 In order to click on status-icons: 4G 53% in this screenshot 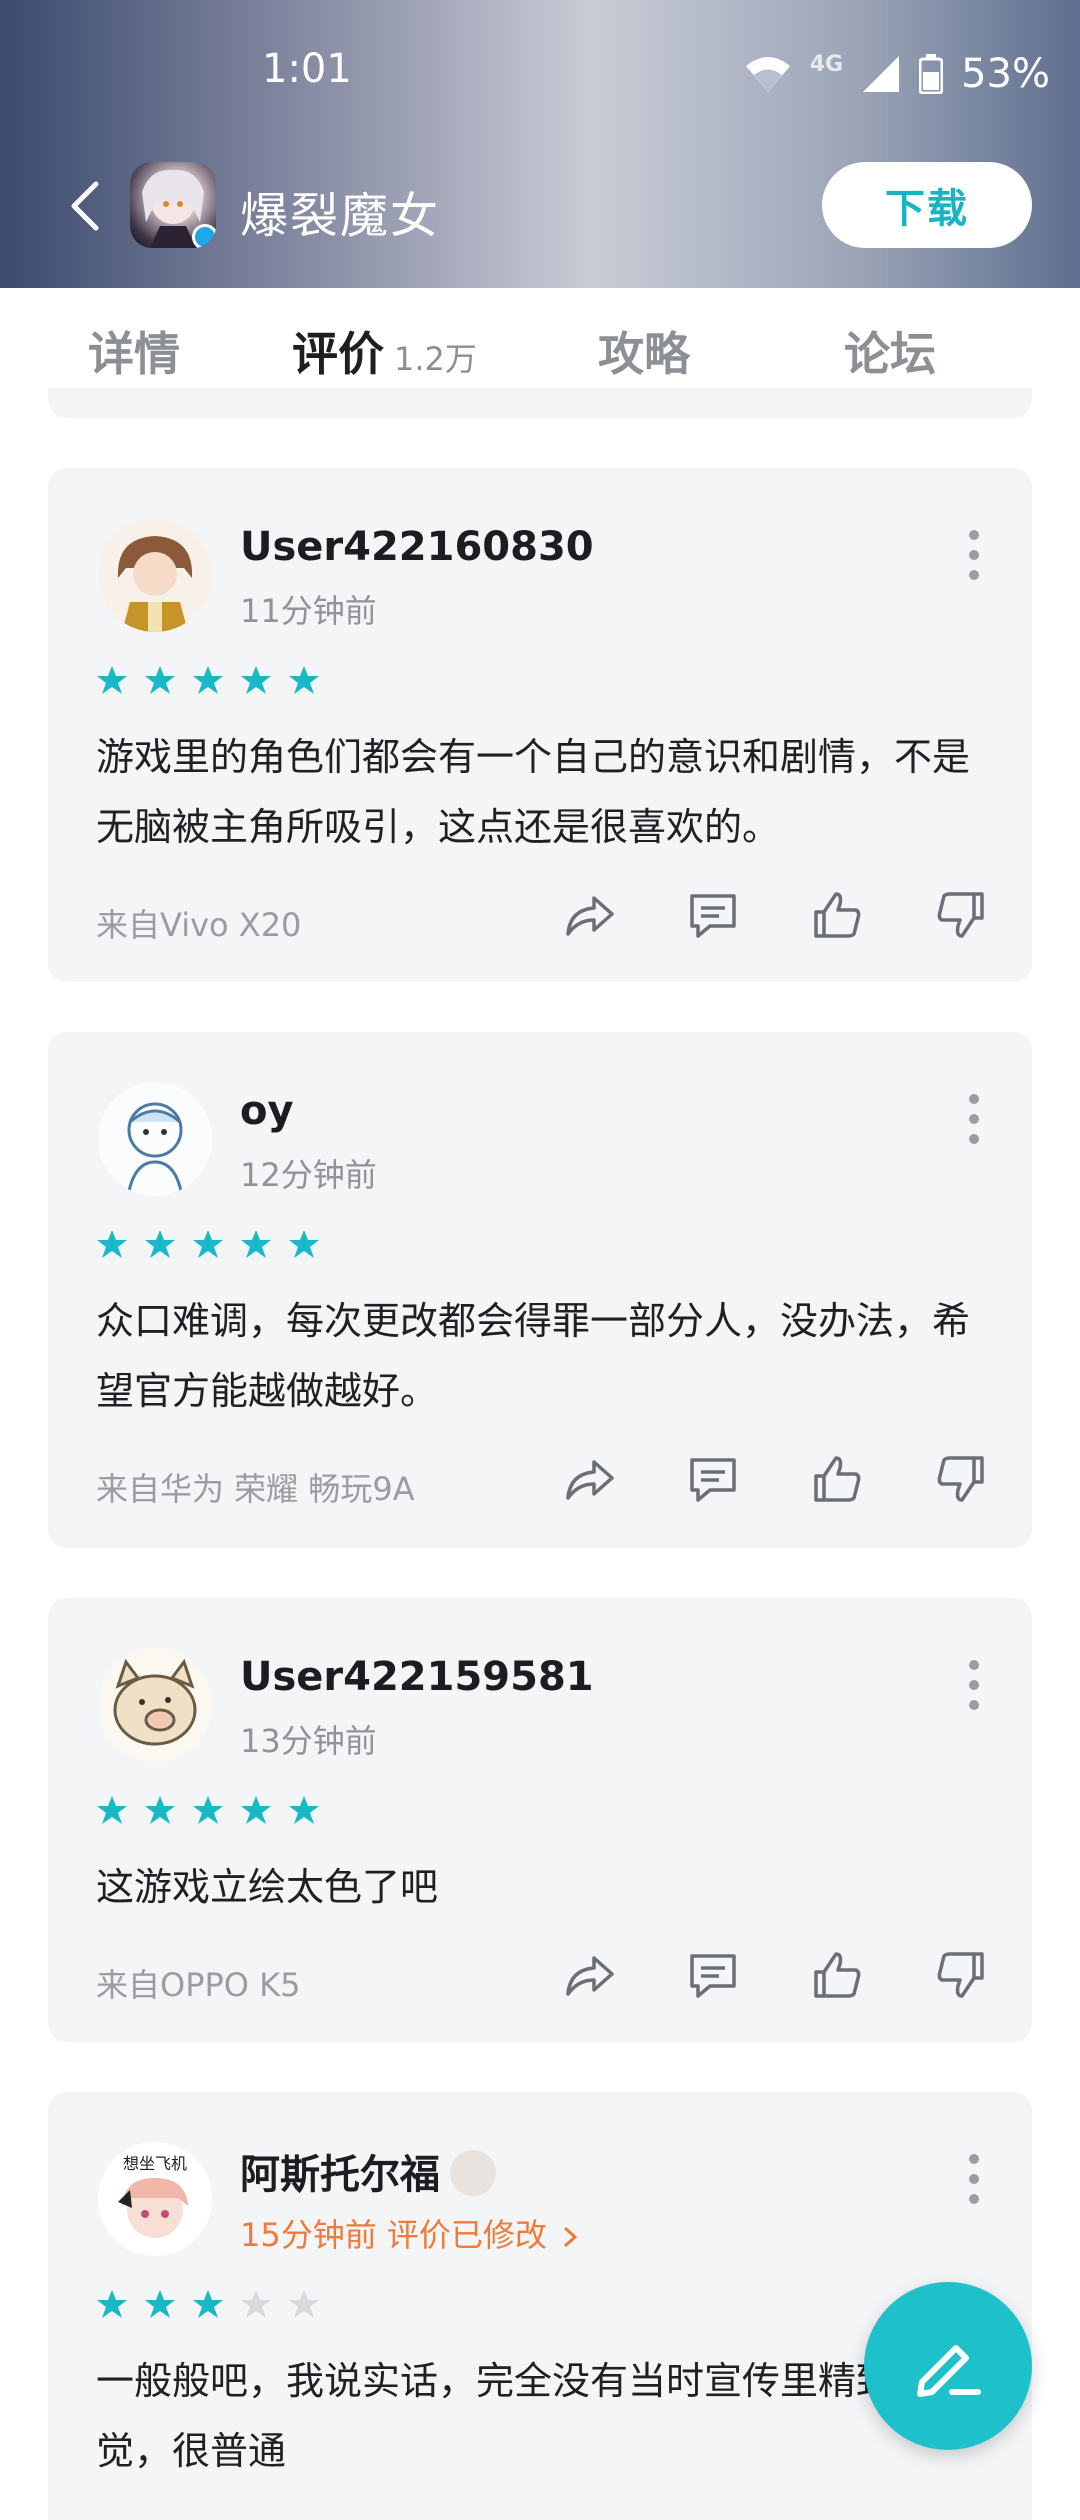, I will do `click(897, 74)`.